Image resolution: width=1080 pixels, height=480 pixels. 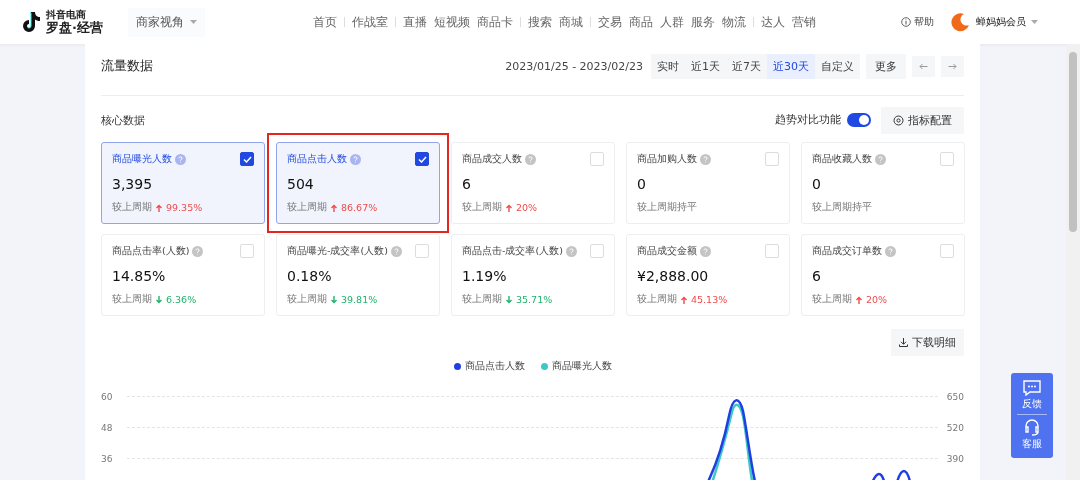 I want to click on period-tab: 近30天, so click(x=791, y=66).